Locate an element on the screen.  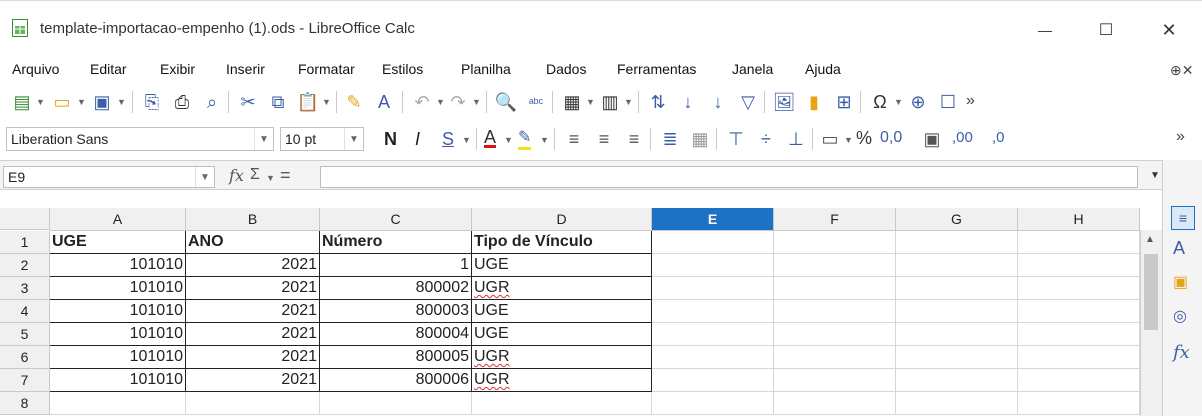
font-color-icon: A is located at coordinates (490, 137).